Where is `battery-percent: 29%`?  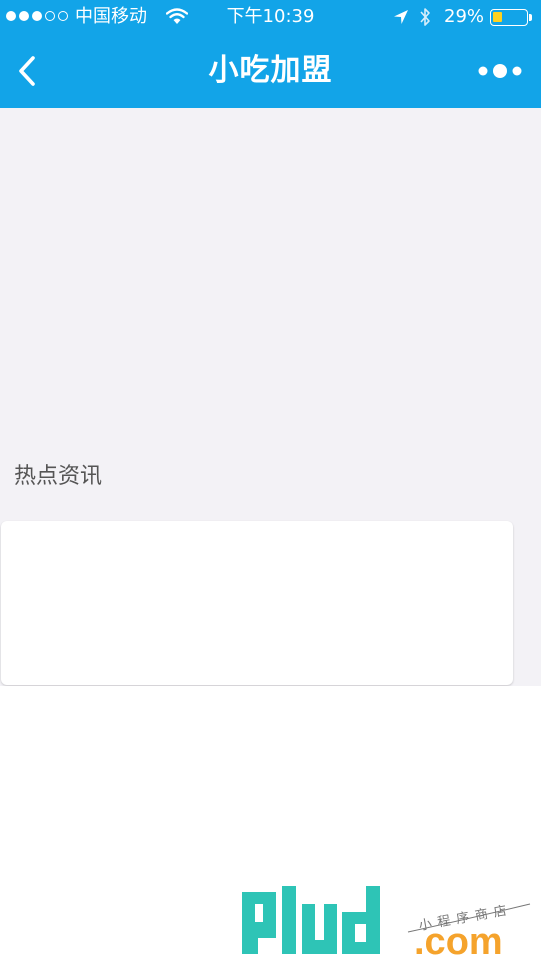
battery-percent: 29% is located at coordinates (464, 16).